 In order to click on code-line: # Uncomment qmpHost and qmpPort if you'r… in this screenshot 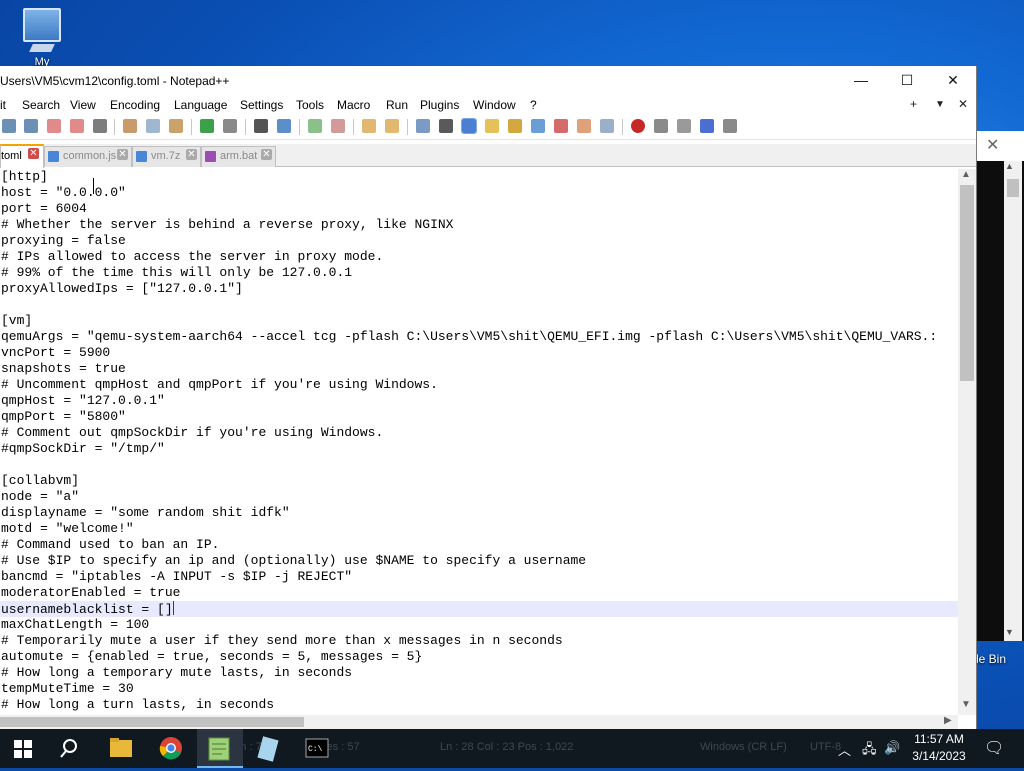, I will do `click(479, 385)`.